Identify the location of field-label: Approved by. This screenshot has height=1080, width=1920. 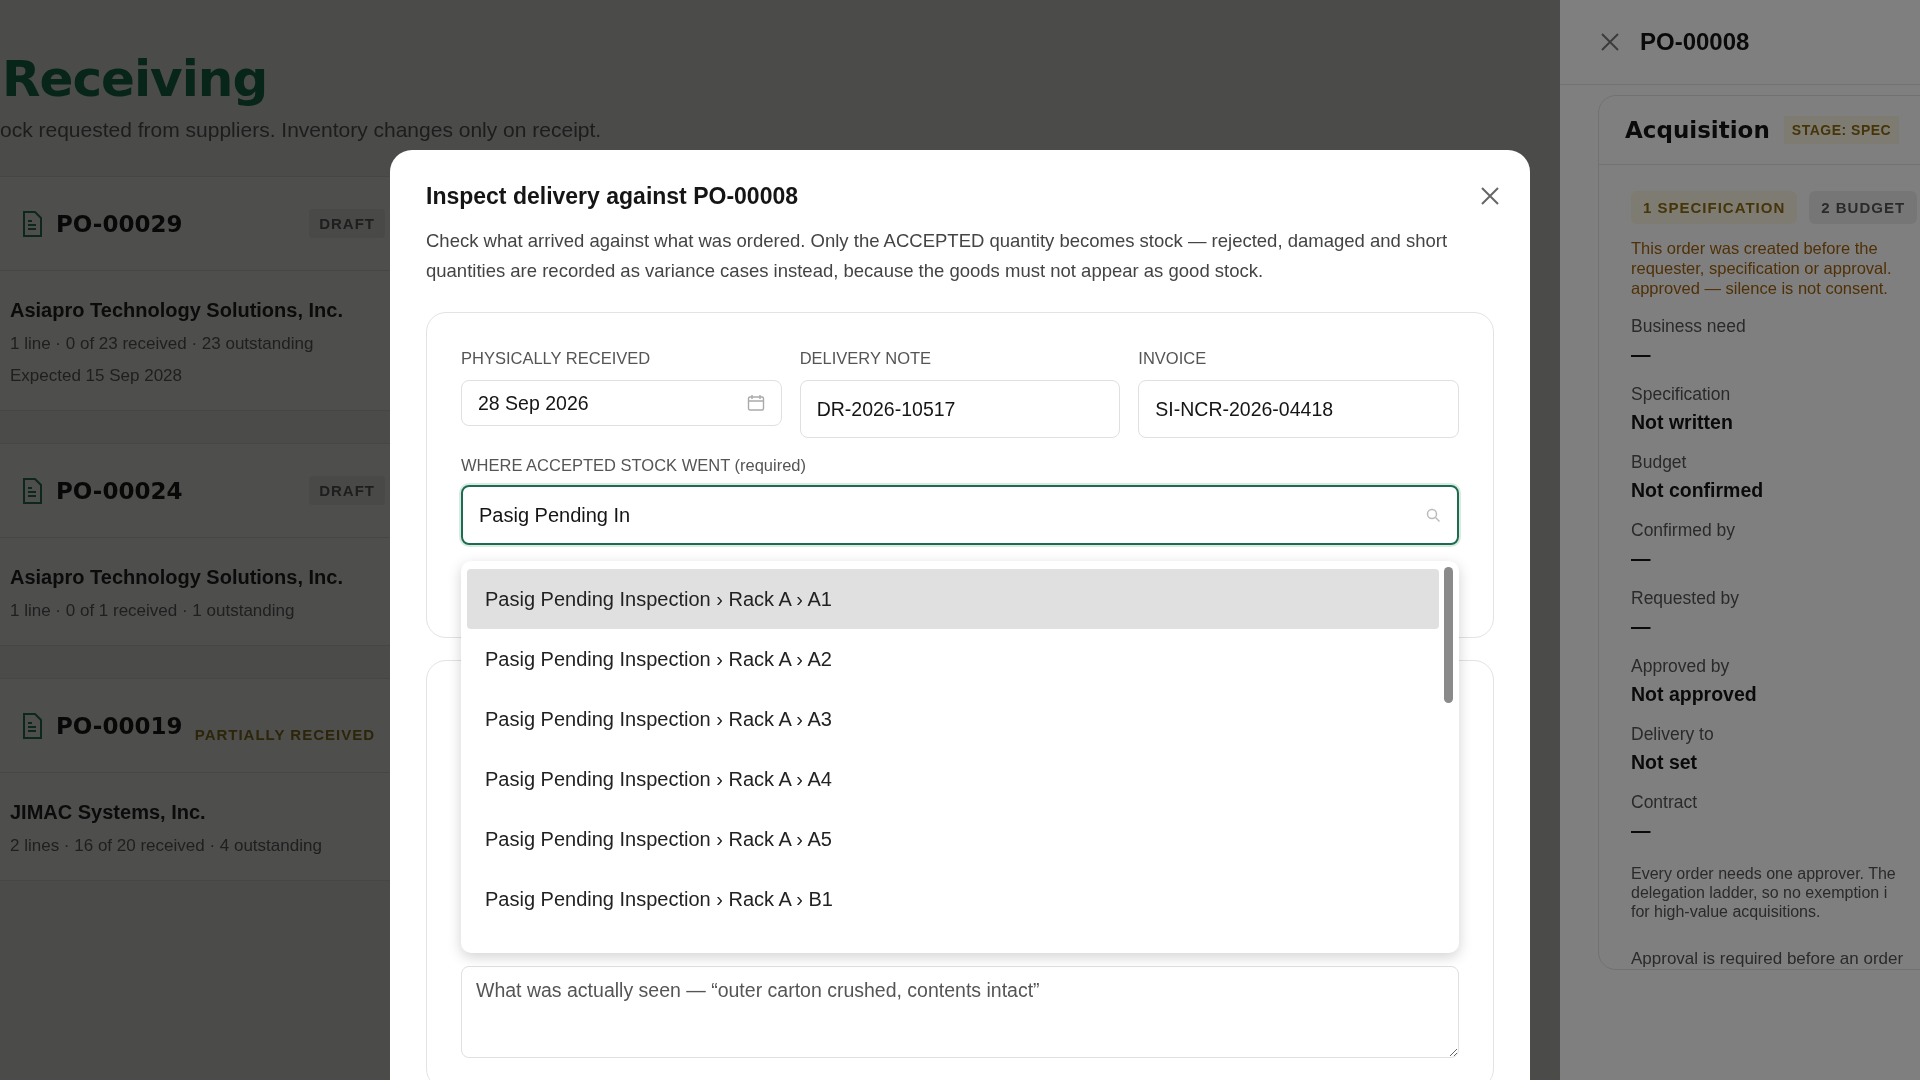
(1681, 666).